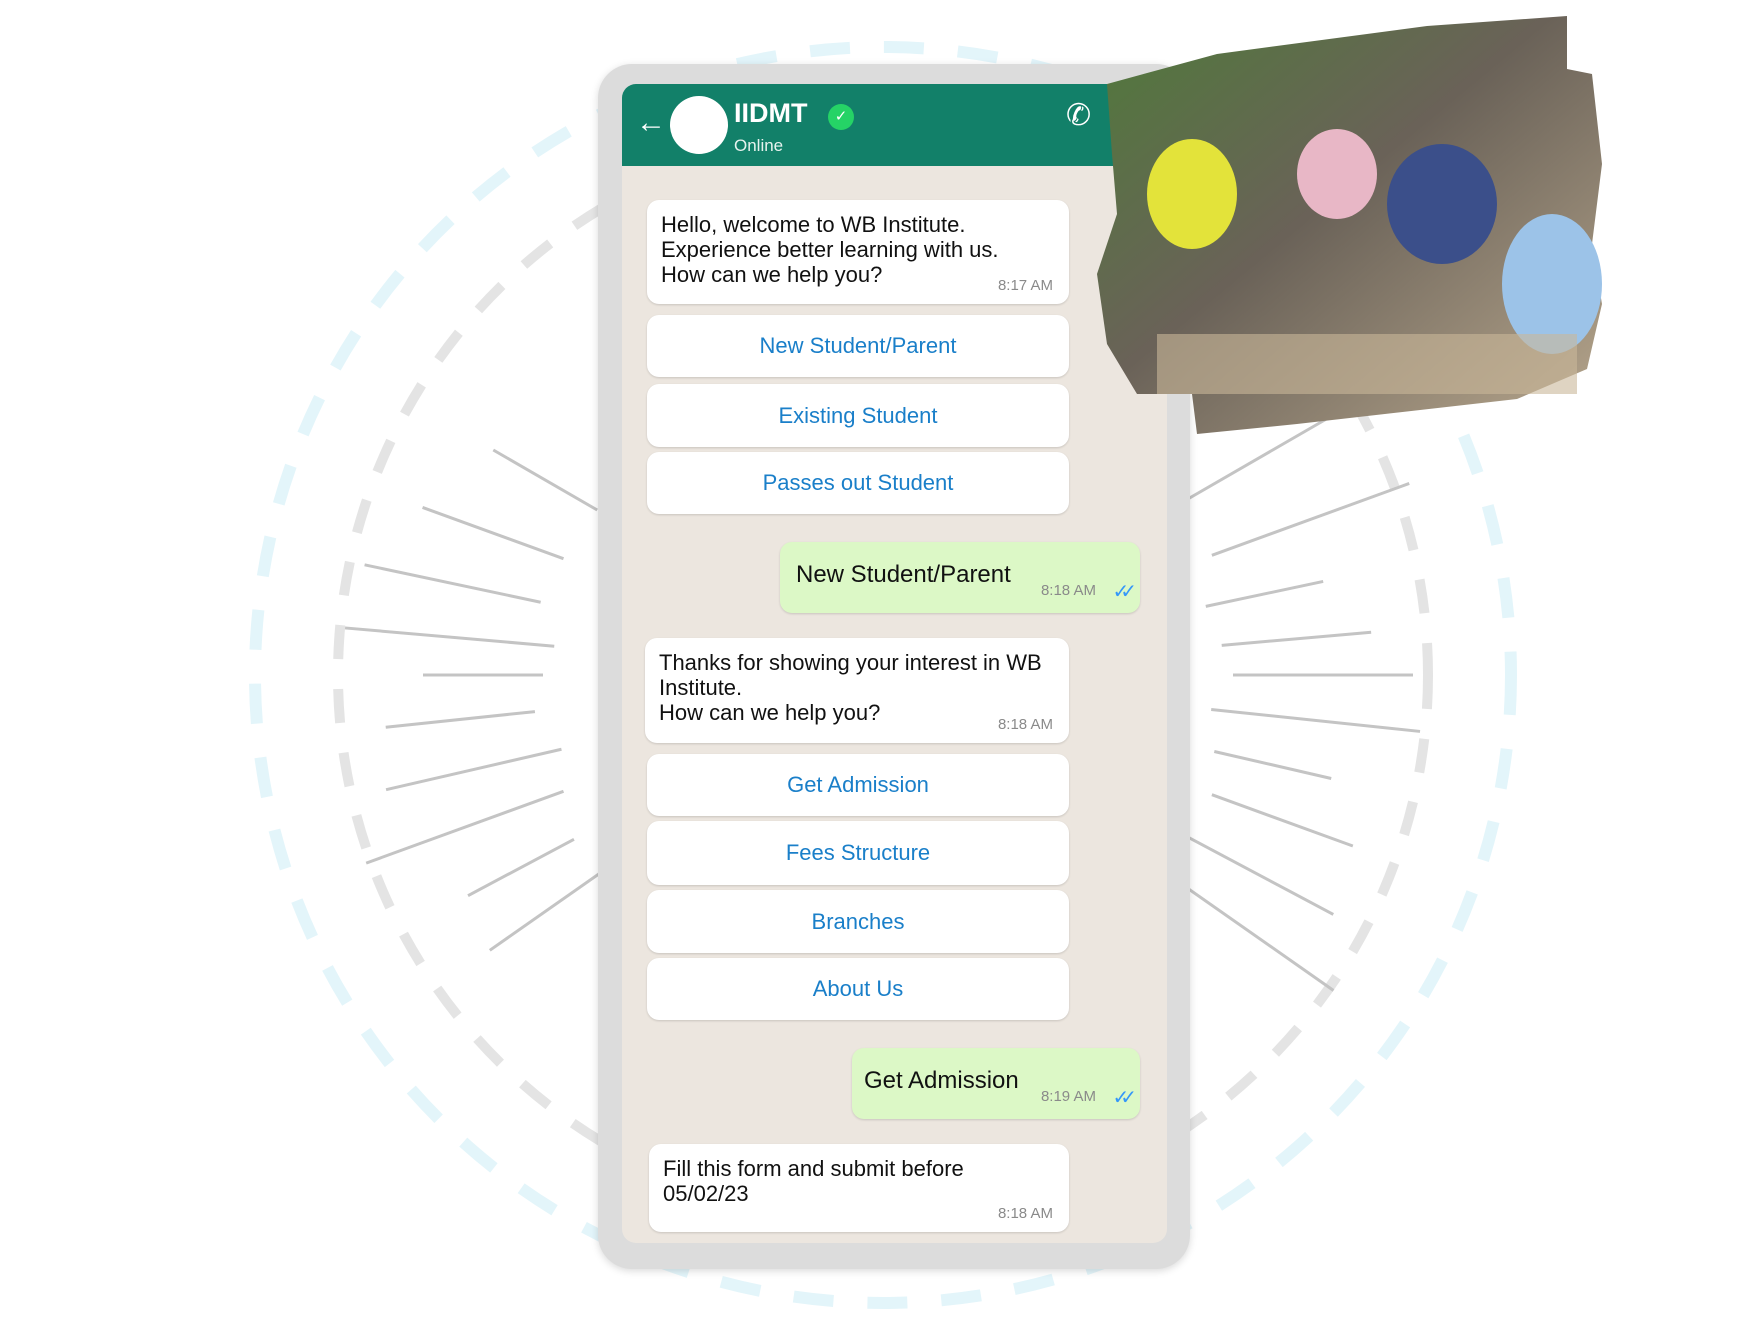 The image size is (1755, 1337). What do you see at coordinates (813, 1168) in the screenshot?
I see `message-line: Fill this form and submit before` at bounding box center [813, 1168].